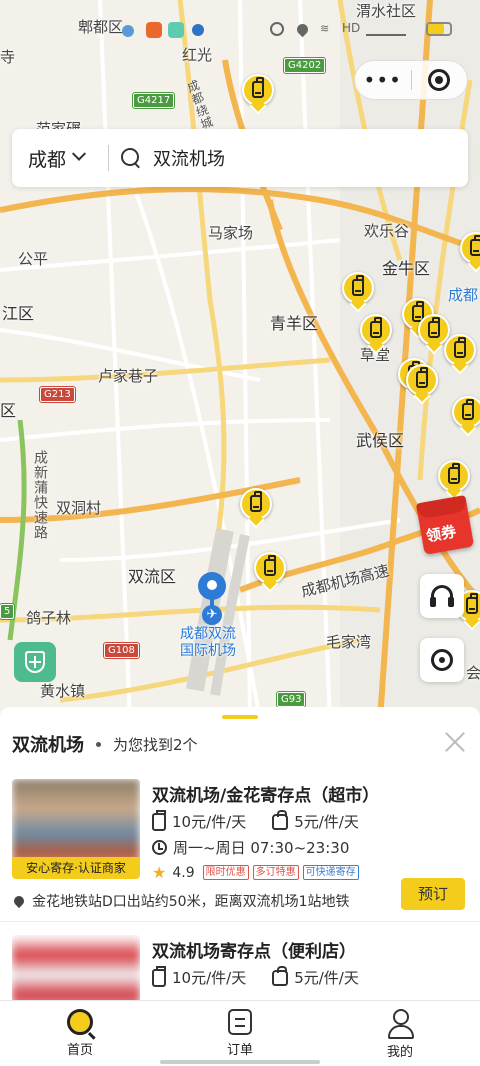 The image size is (480, 1066). What do you see at coordinates (304, 65) in the screenshot?
I see `road-badge-g4202: G4202` at bounding box center [304, 65].